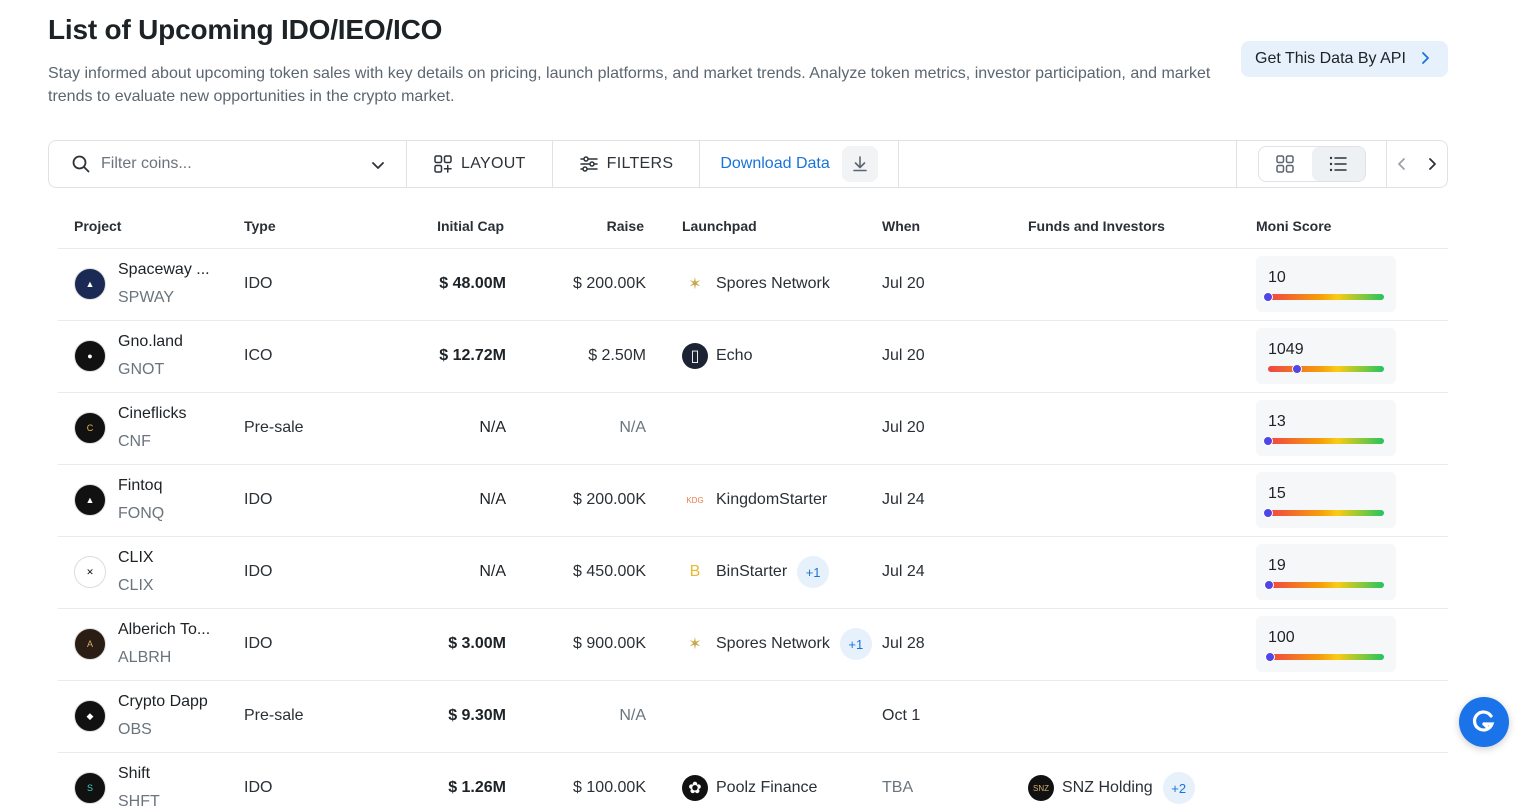 The image size is (1529, 812). What do you see at coordinates (440, 284) in the screenshot?
I see `initial-cap-cell: $ 48.00M` at bounding box center [440, 284].